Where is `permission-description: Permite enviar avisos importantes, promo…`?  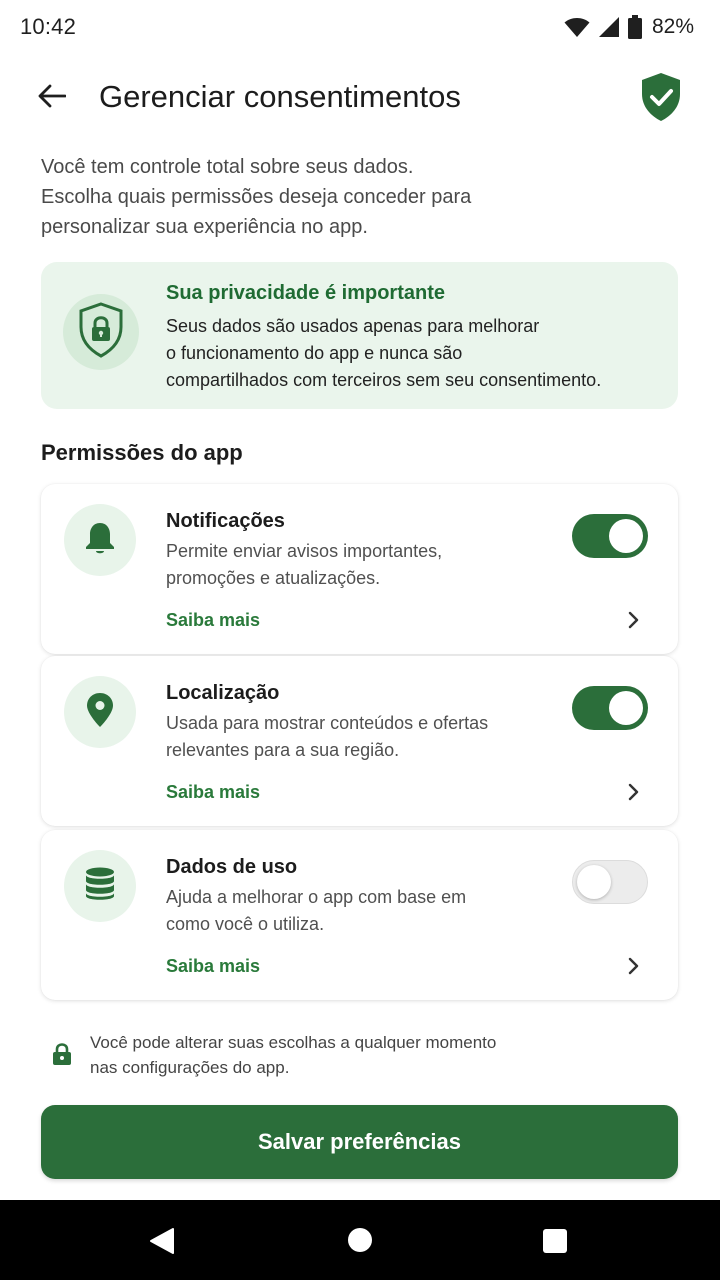 permission-description: Permite enviar avisos importantes, promo… is located at coordinates (356, 565).